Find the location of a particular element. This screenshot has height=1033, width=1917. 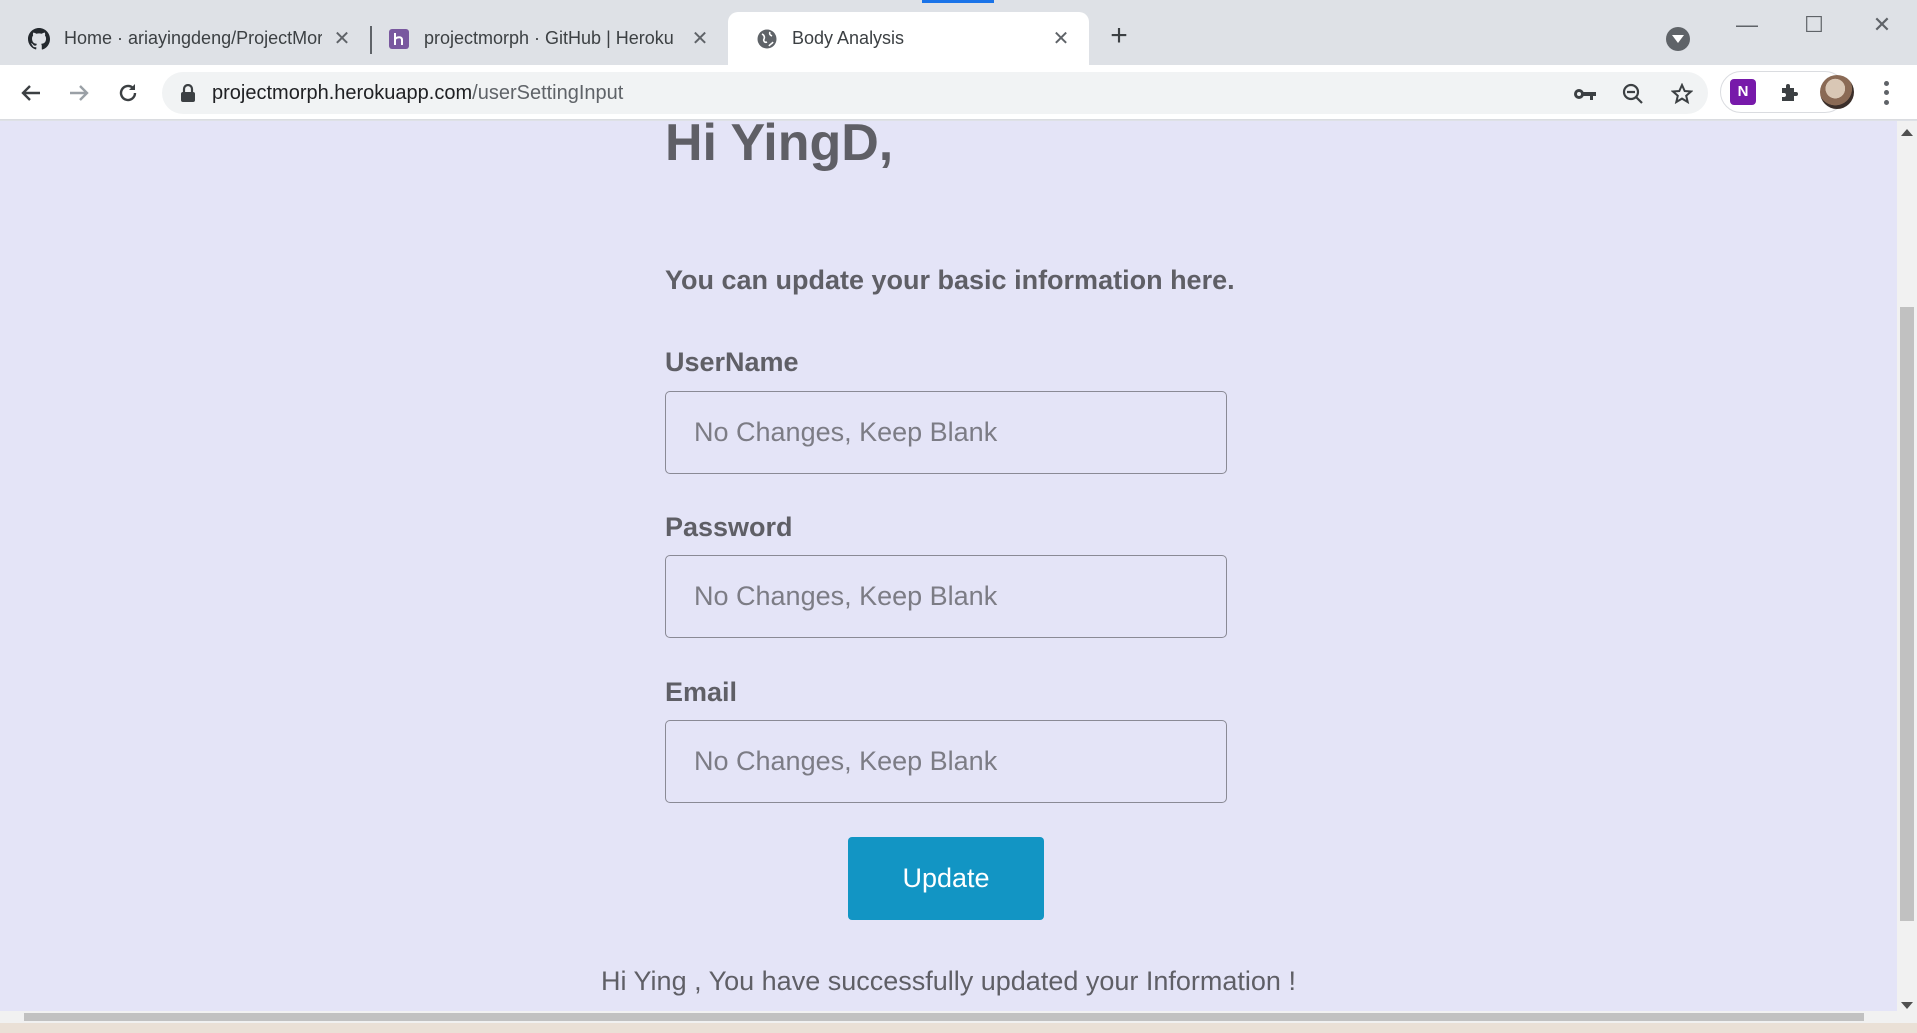

heroku-icon is located at coordinates (399, 39).